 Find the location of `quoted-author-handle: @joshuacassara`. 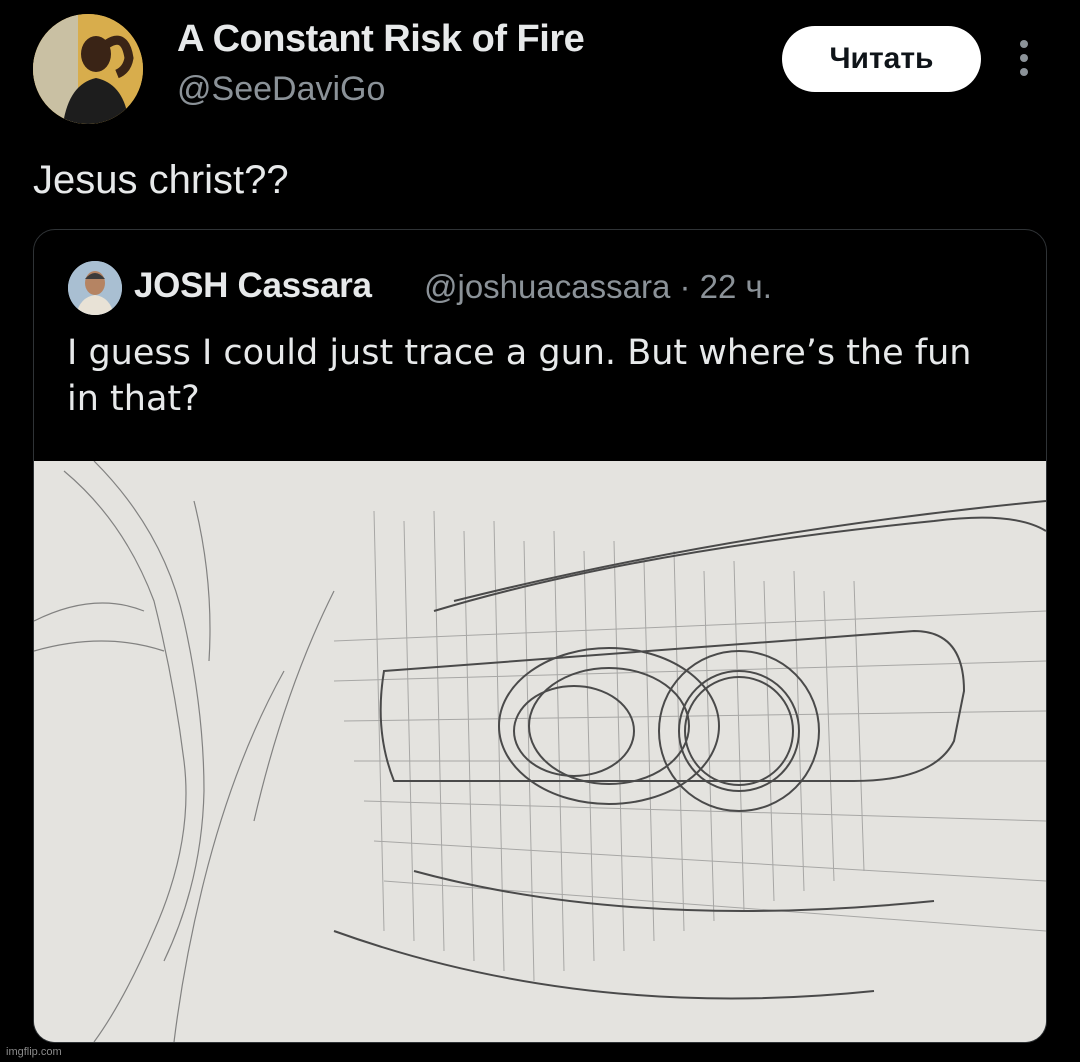

quoted-author-handle: @joshuacassara is located at coordinates (547, 286).